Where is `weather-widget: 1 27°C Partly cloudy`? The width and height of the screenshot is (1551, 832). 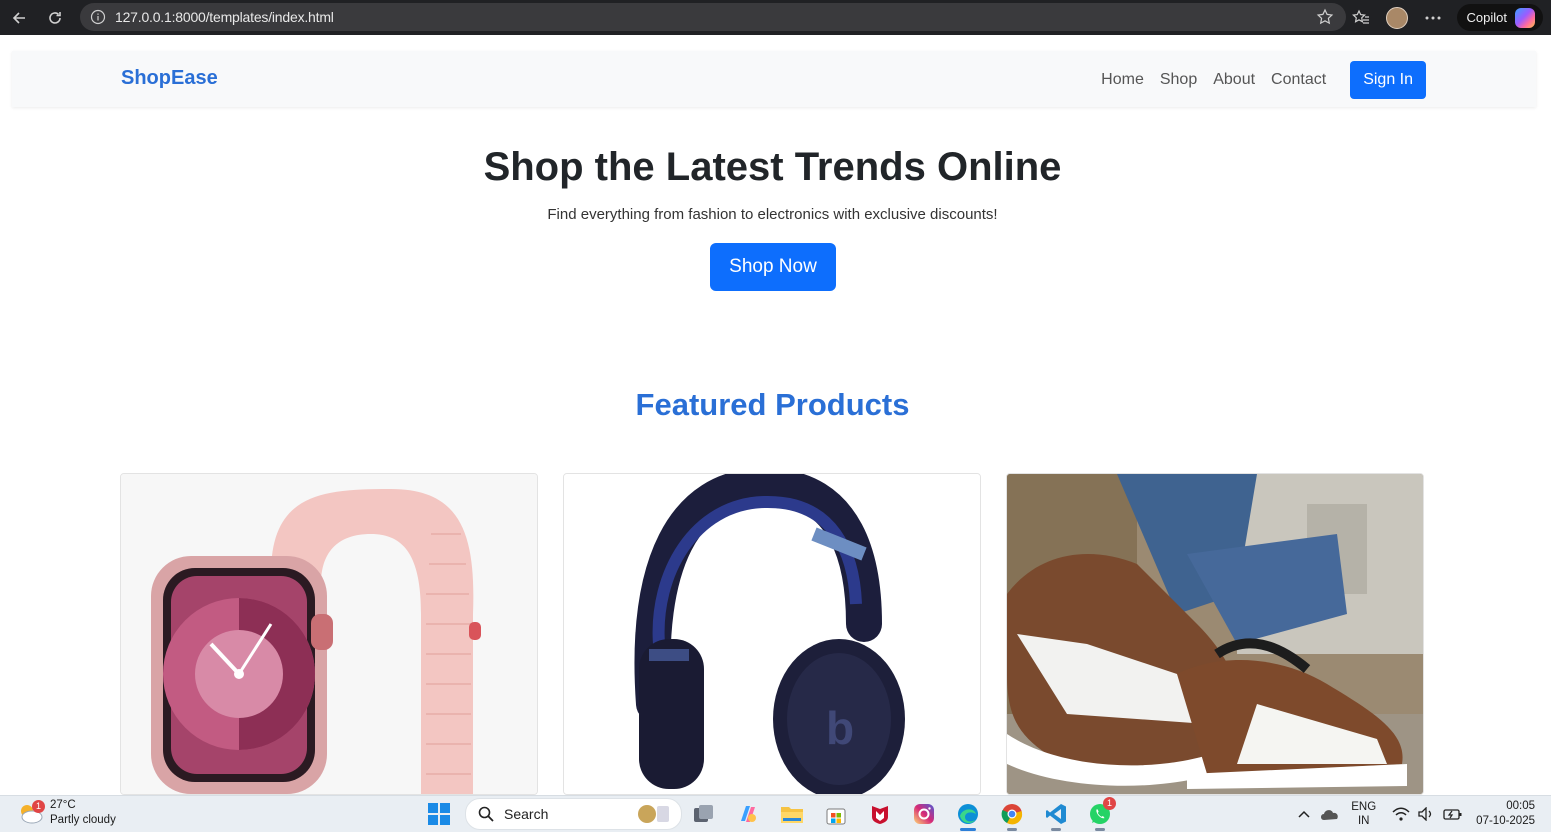
weather-widget: 1 27°C Partly cloudy is located at coordinates (67, 813).